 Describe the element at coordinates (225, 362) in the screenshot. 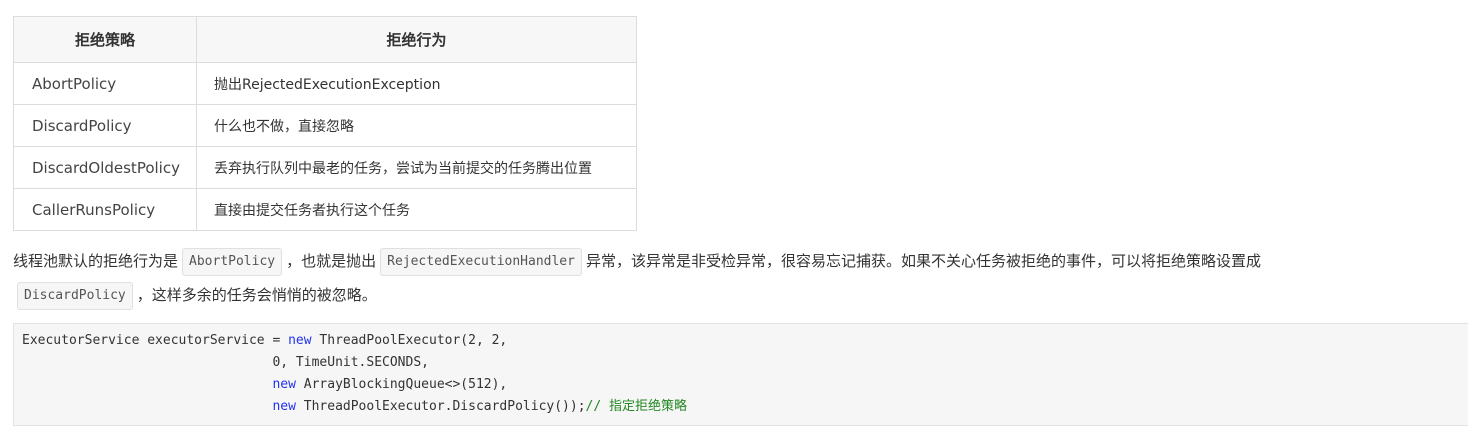

I see `code-text: 0, TimeUnit.SECONDS,` at that location.